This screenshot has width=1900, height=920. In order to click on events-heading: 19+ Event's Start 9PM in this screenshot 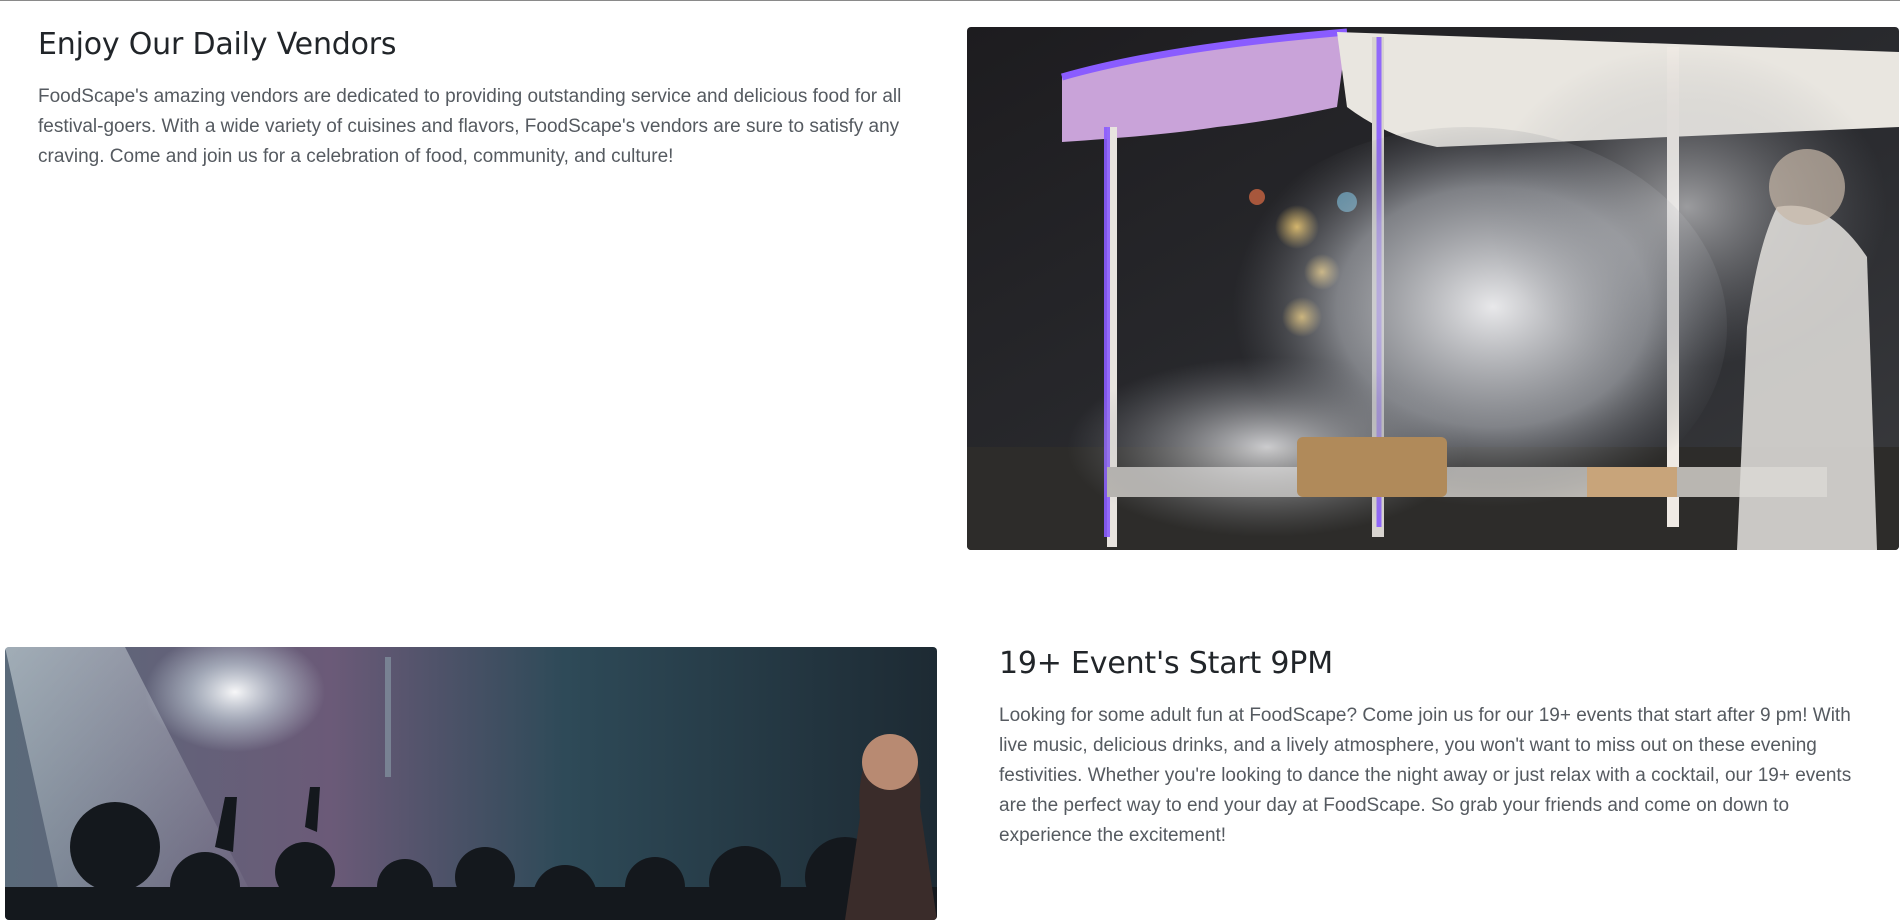, I will do `click(1166, 663)`.